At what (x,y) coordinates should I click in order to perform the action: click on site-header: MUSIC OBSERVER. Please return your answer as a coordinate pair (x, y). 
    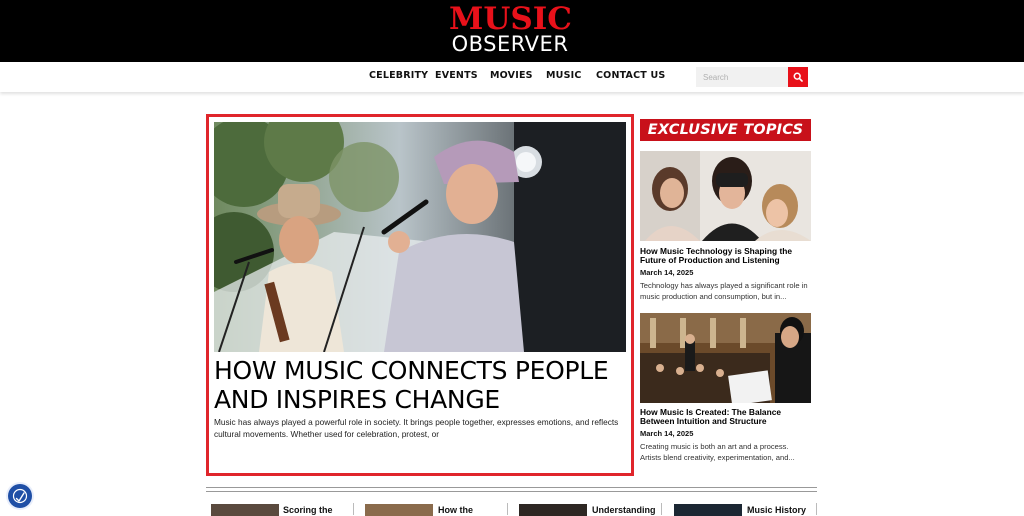
    Looking at the image, I should click on (512, 31).